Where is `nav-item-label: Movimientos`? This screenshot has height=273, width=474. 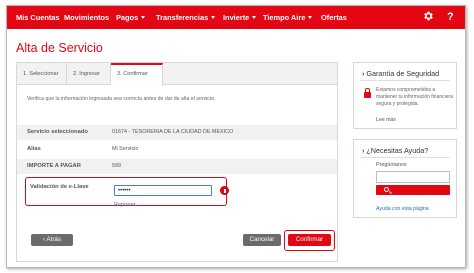 nav-item-label: Movimientos is located at coordinates (87, 17).